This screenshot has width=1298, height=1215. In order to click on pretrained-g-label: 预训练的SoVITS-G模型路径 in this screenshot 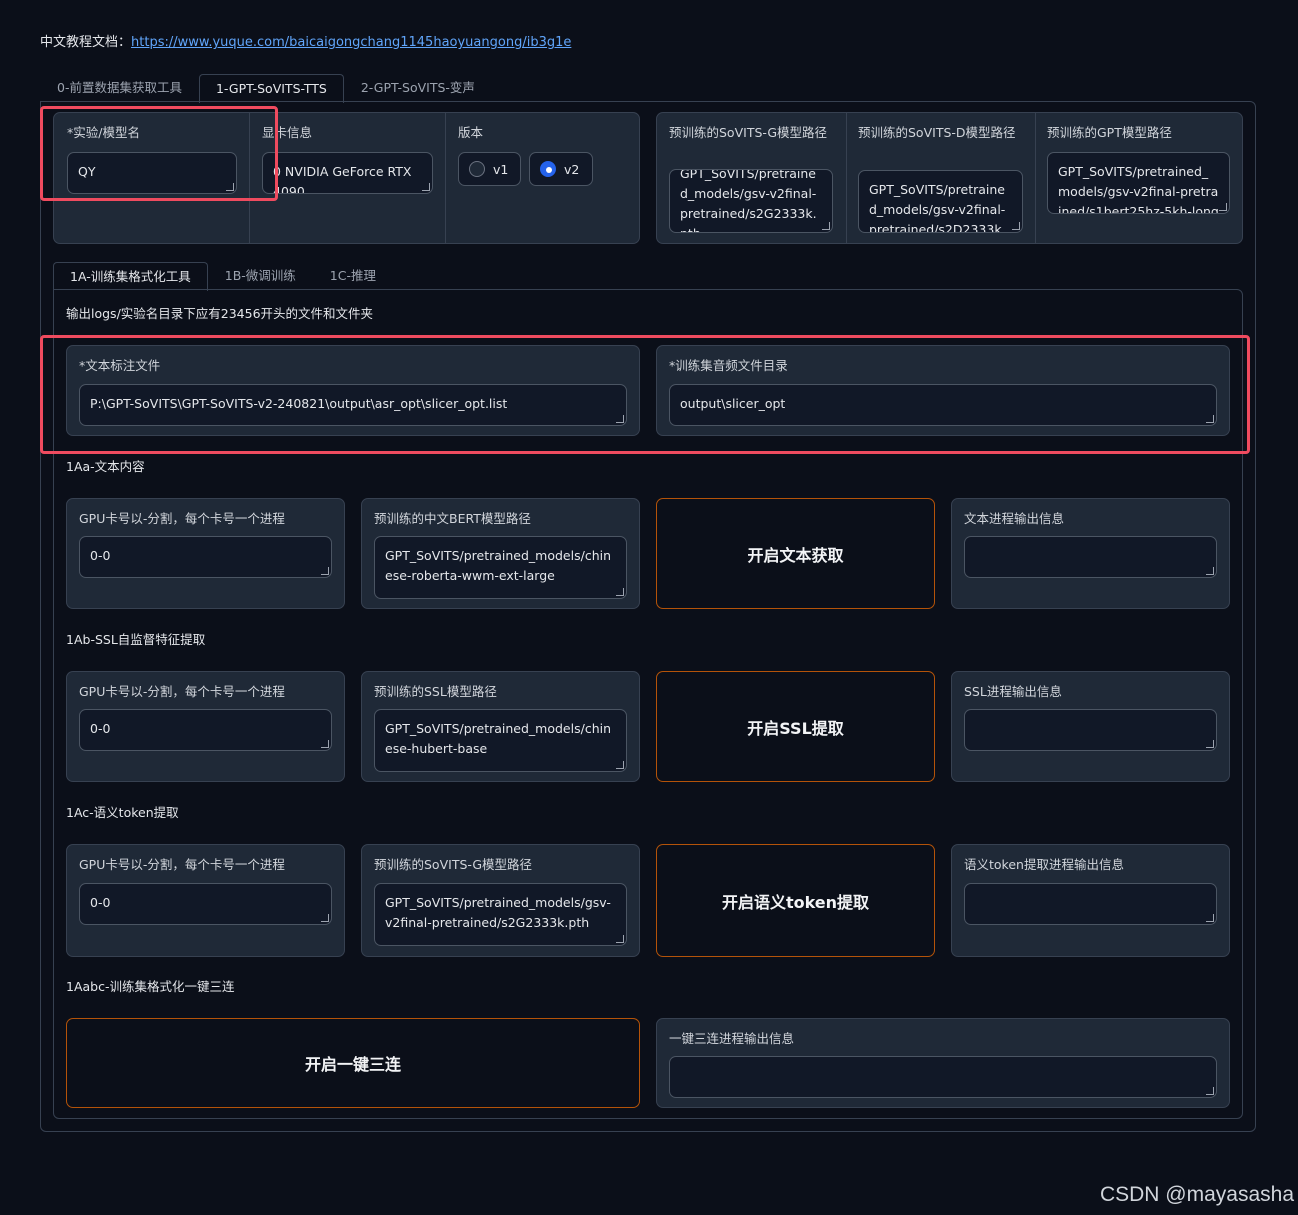, I will do `click(748, 132)`.